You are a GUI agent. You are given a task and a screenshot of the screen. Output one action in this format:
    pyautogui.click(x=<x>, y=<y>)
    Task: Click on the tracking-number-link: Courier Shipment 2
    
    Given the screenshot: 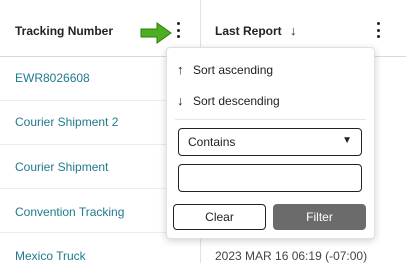 What is the action you would take?
    pyautogui.click(x=66, y=122)
    